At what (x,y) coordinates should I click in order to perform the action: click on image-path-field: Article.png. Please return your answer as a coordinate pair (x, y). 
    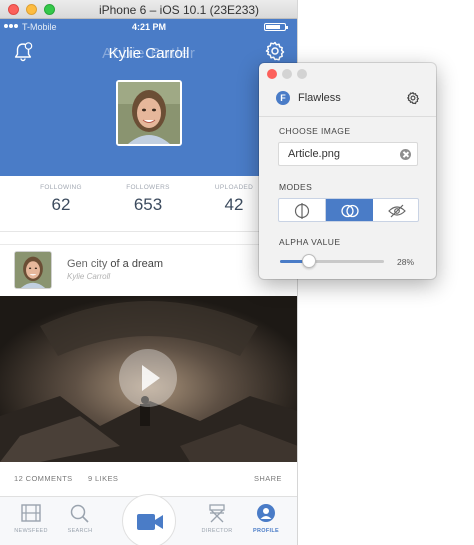
    Looking at the image, I should click on (348, 154).